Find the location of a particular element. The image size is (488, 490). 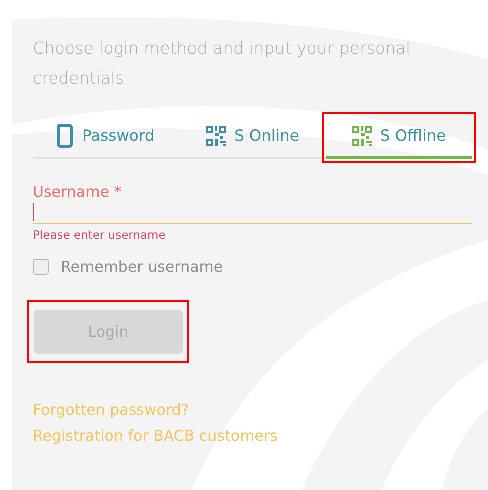

username-field is located at coordinates (252, 212).